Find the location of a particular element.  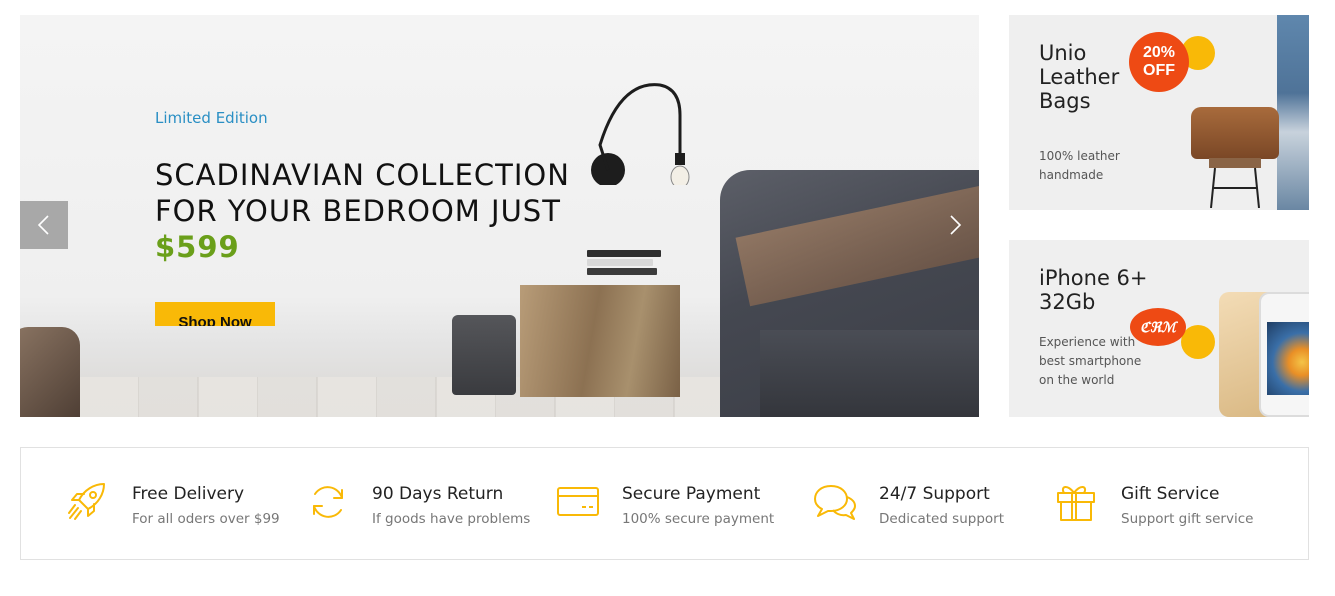

hero-wood-stool-image is located at coordinates (600, 341).